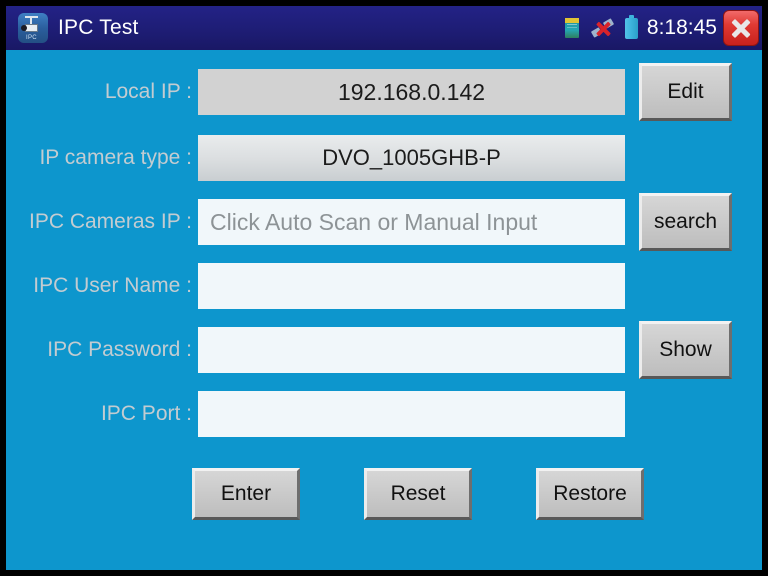 This screenshot has height=576, width=768. I want to click on ipc-port-input, so click(411, 414).